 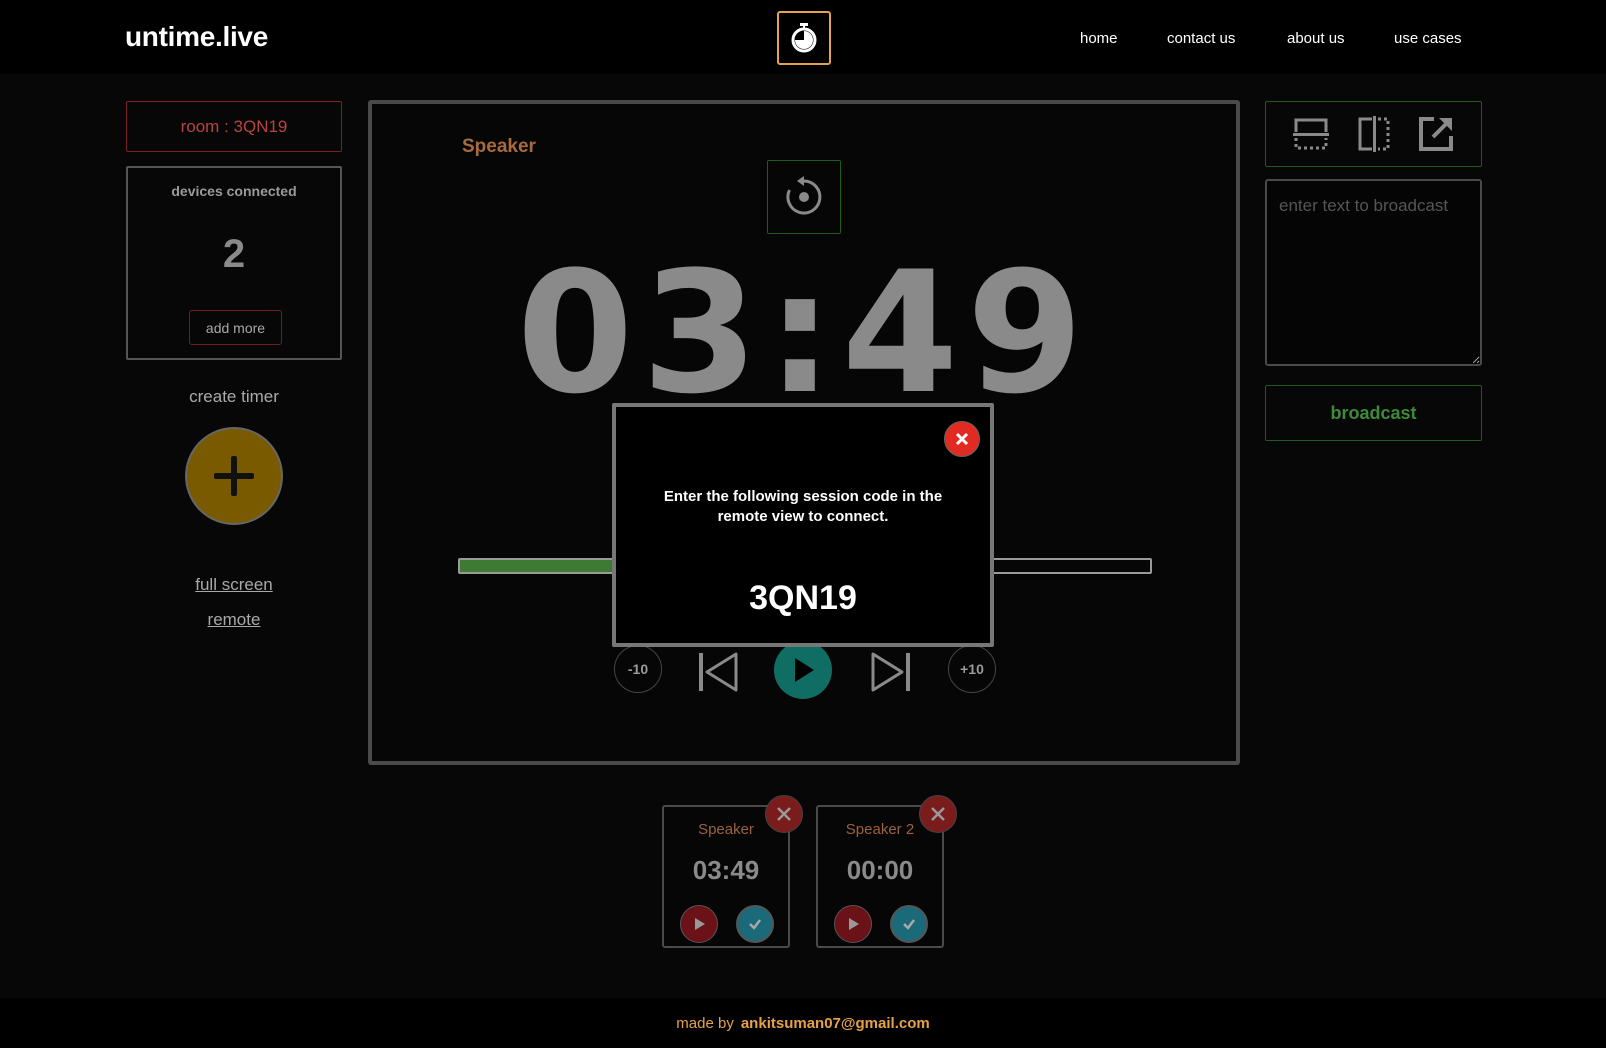 I want to click on nav-home-link: home, so click(x=1099, y=38).